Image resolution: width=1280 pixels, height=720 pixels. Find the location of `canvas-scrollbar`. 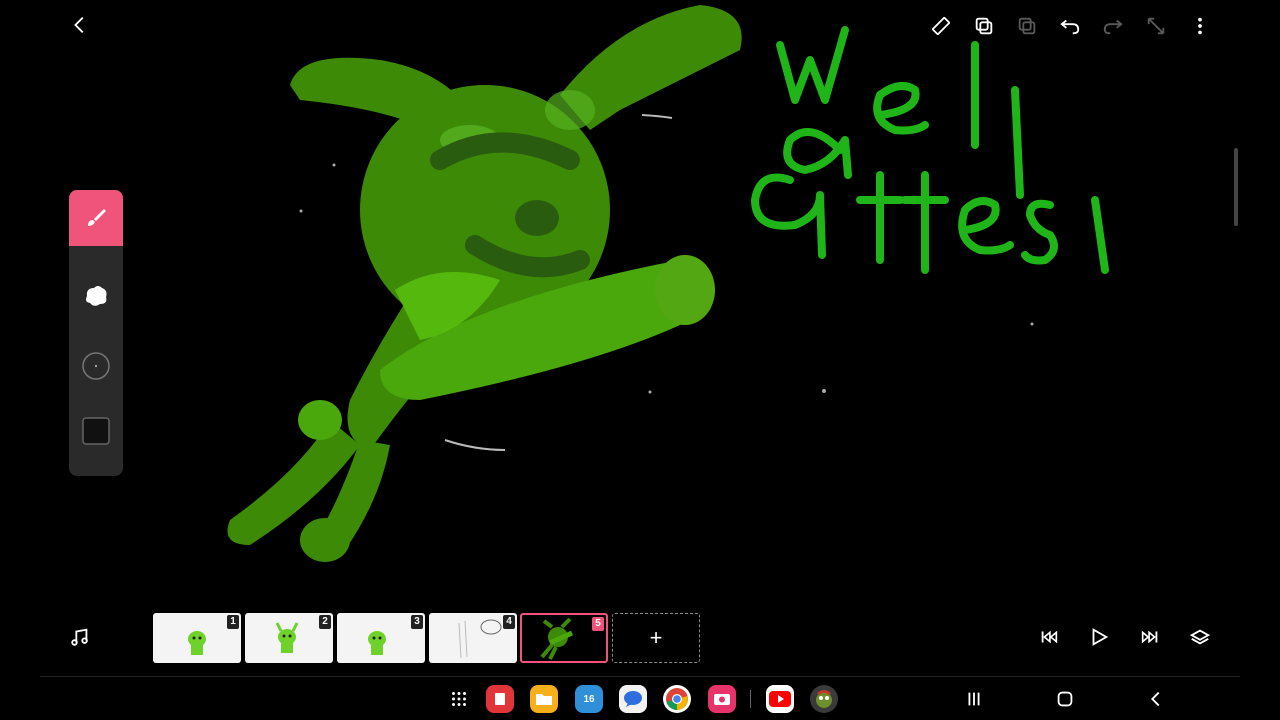

canvas-scrollbar is located at coordinates (1236, 187).